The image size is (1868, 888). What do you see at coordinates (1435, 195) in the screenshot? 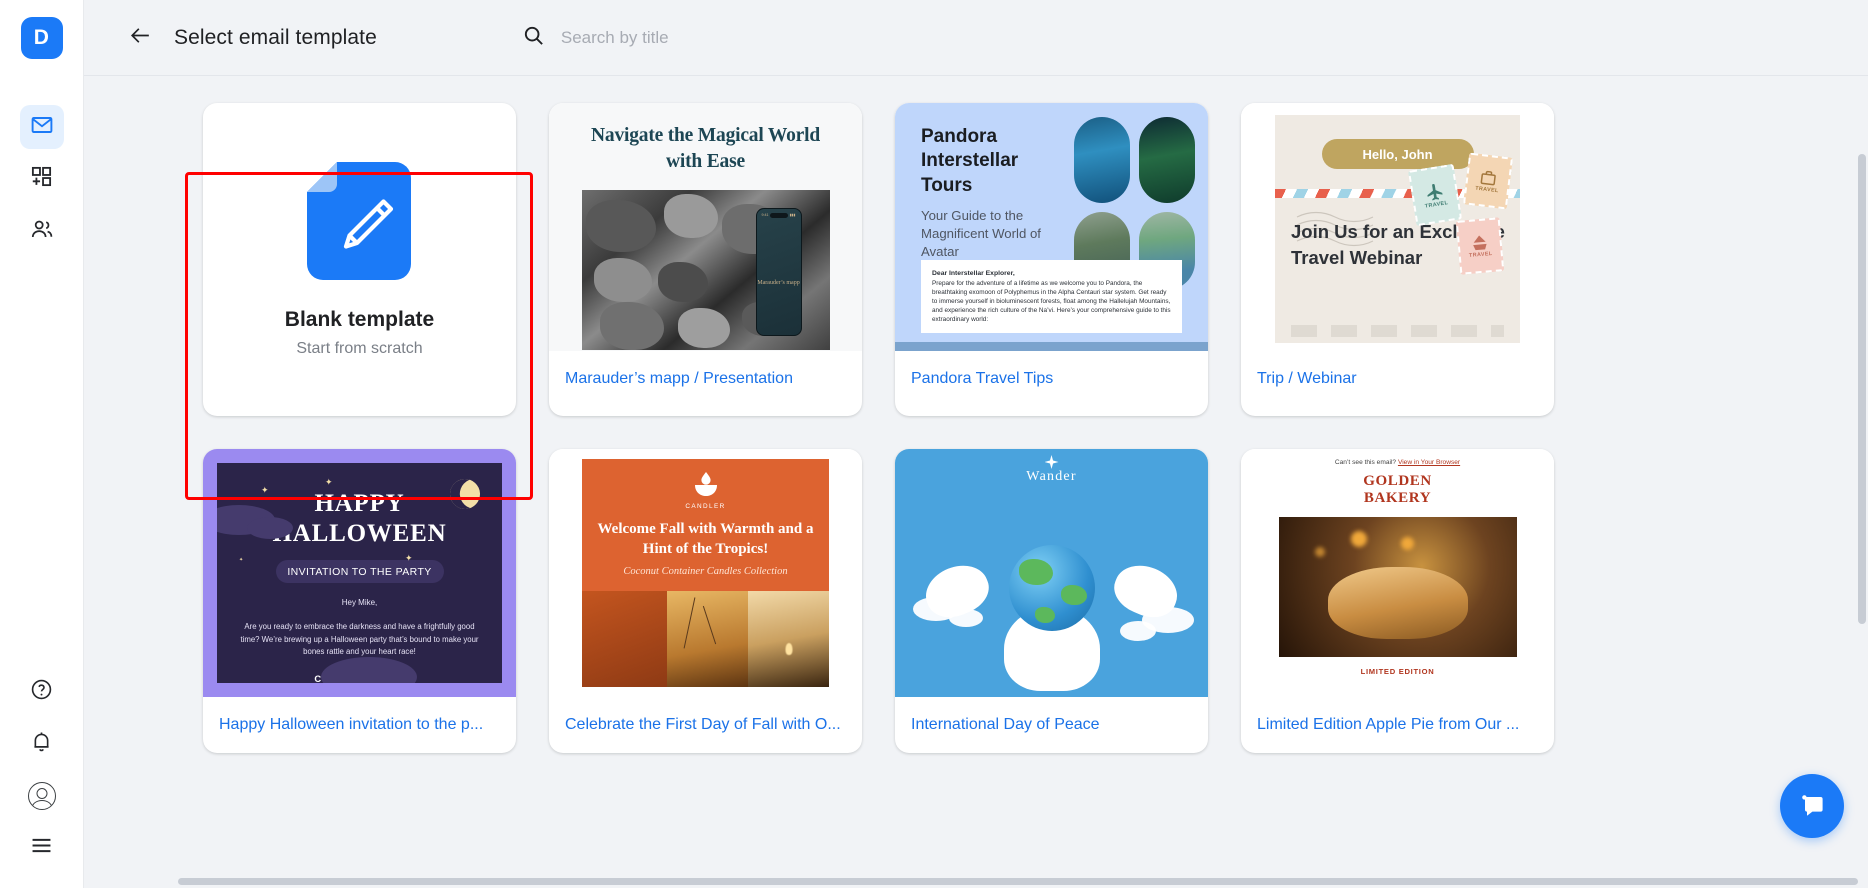
I see `stamp-plane: TRAVEL` at bounding box center [1435, 195].